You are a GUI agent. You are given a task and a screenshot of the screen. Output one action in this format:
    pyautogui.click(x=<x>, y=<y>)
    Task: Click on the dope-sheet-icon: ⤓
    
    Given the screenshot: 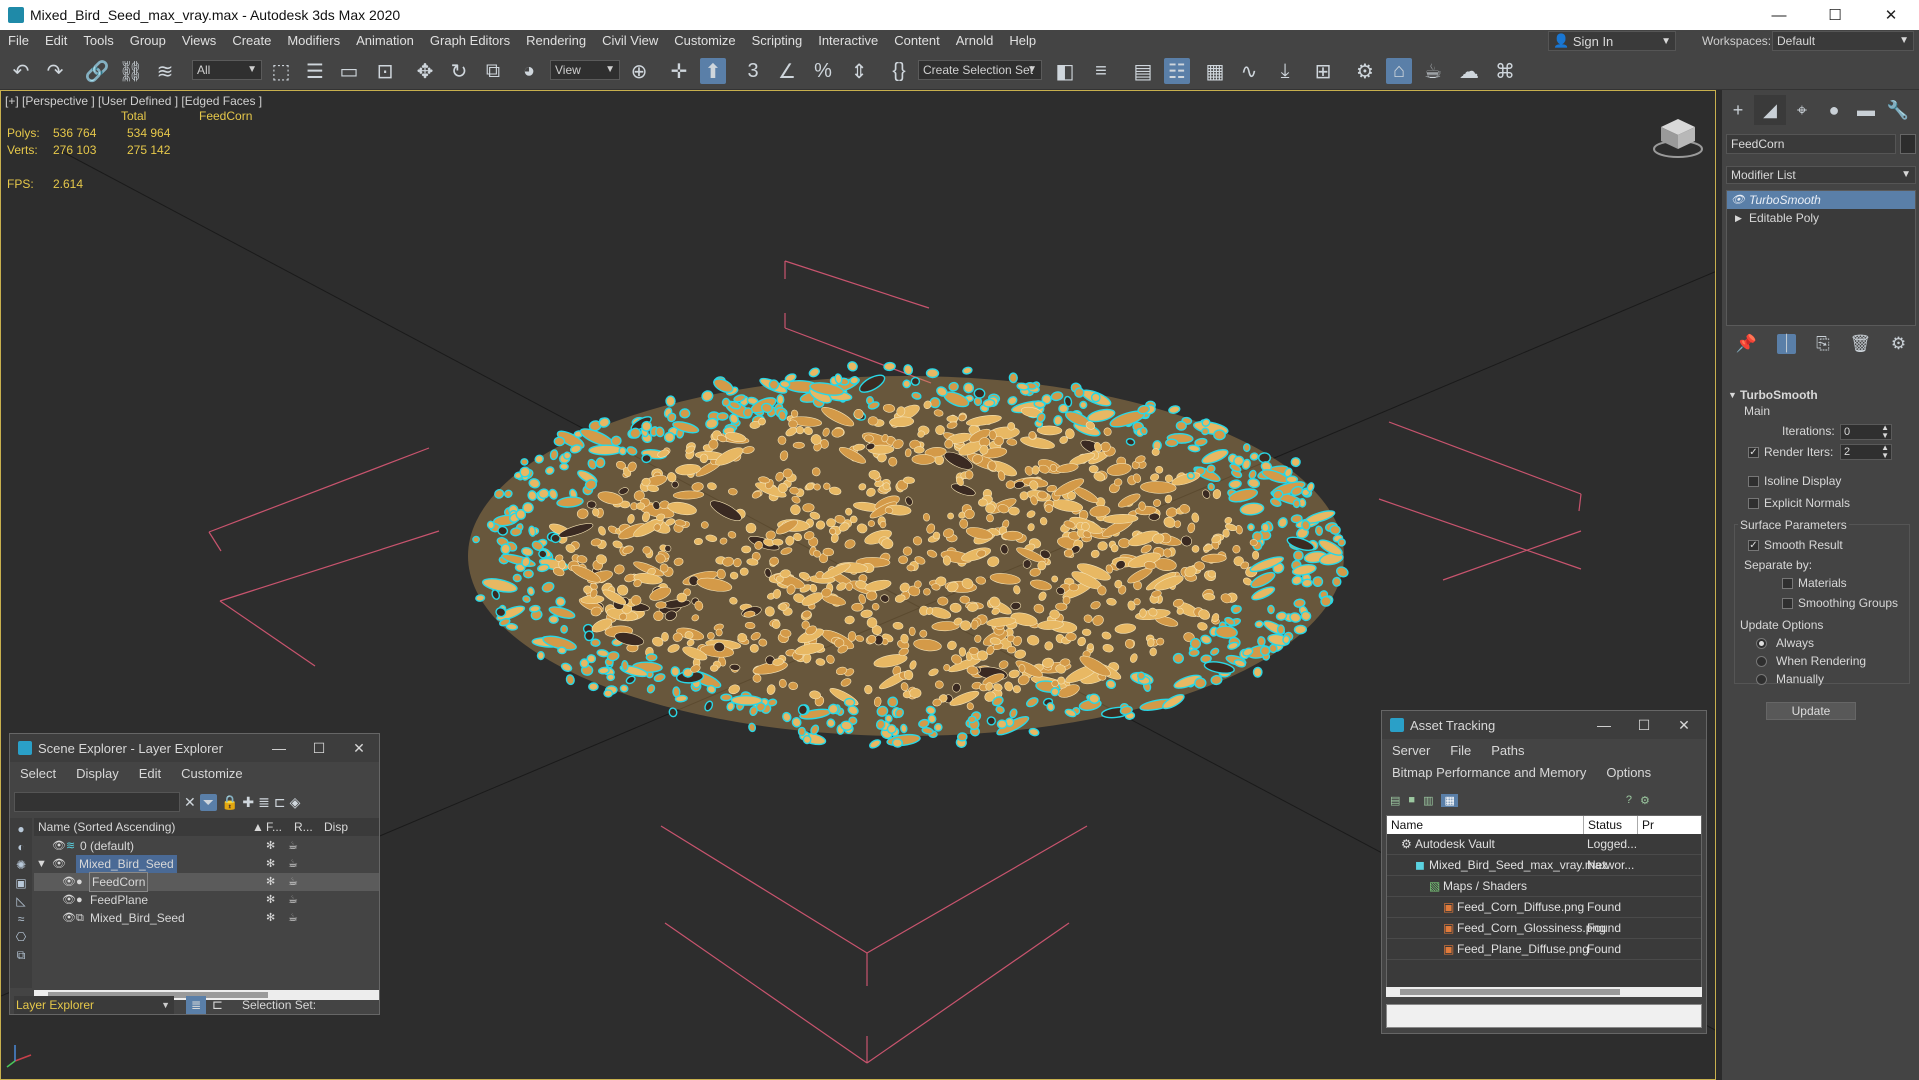 What is the action you would take?
    pyautogui.click(x=1285, y=71)
    